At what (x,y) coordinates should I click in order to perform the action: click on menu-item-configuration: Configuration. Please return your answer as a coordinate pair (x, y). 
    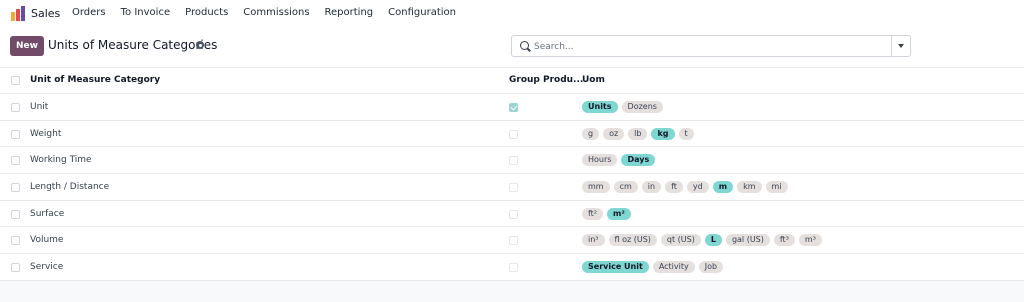
    Looking at the image, I should click on (422, 12).